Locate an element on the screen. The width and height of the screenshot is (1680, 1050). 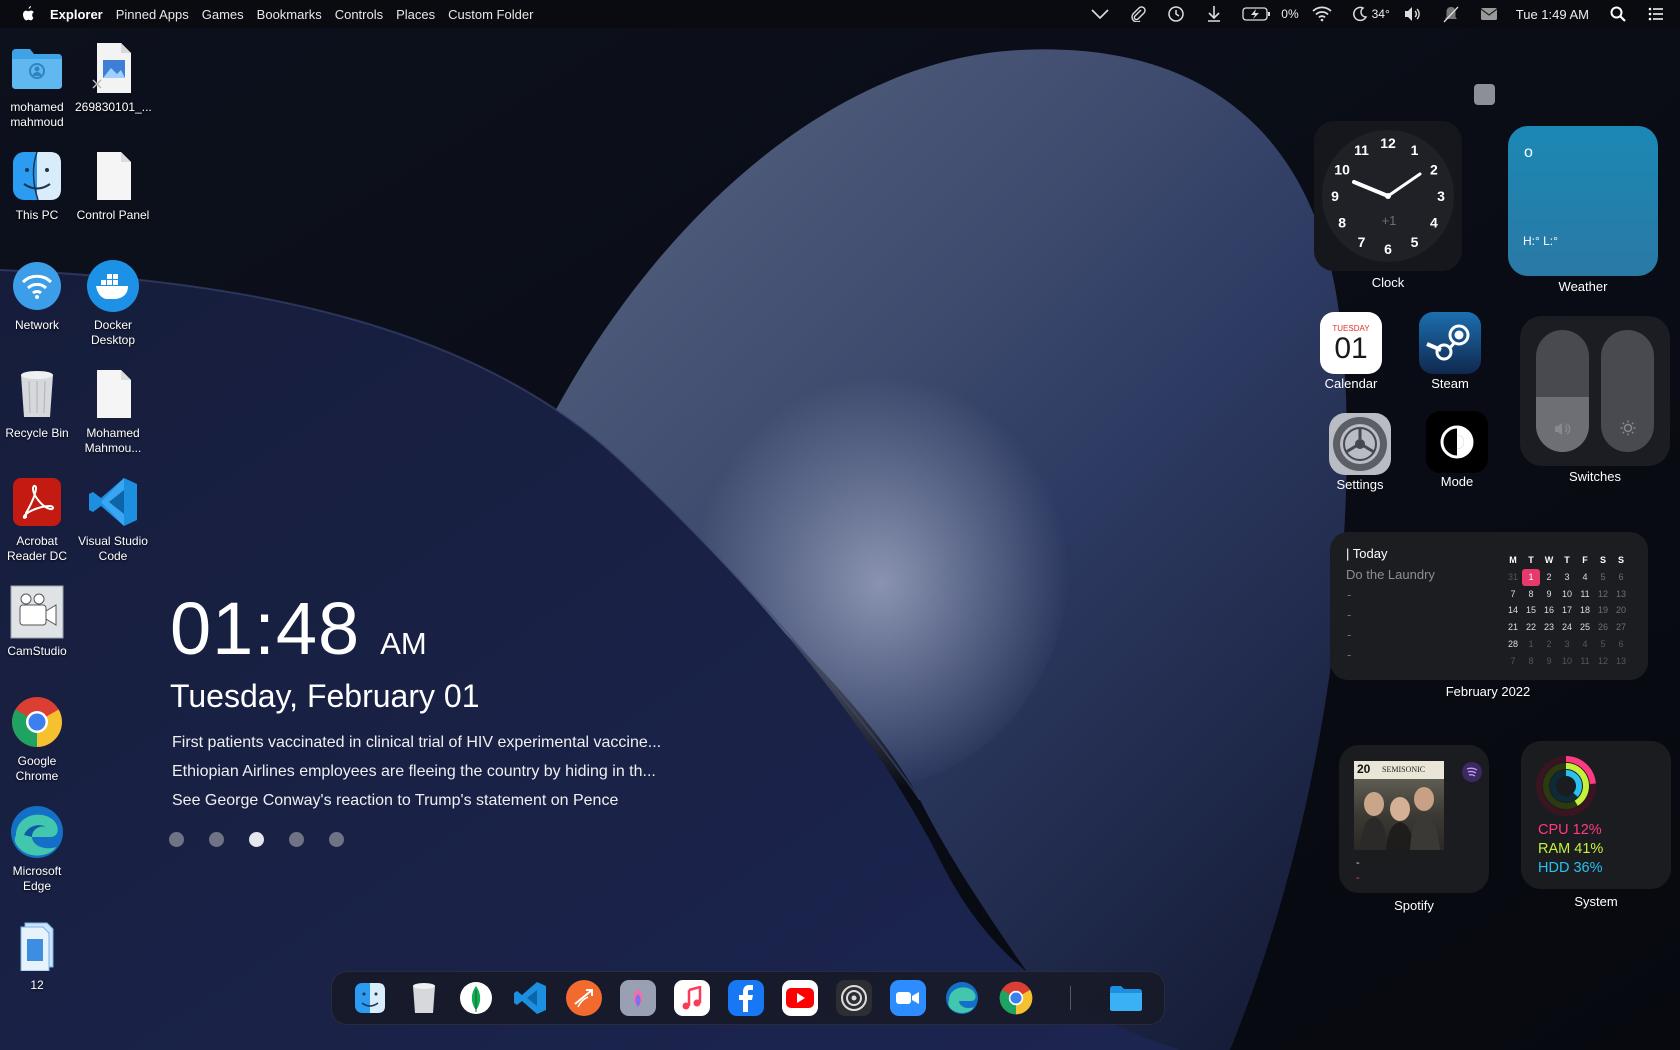
history-icon is located at coordinates (1176, 14).